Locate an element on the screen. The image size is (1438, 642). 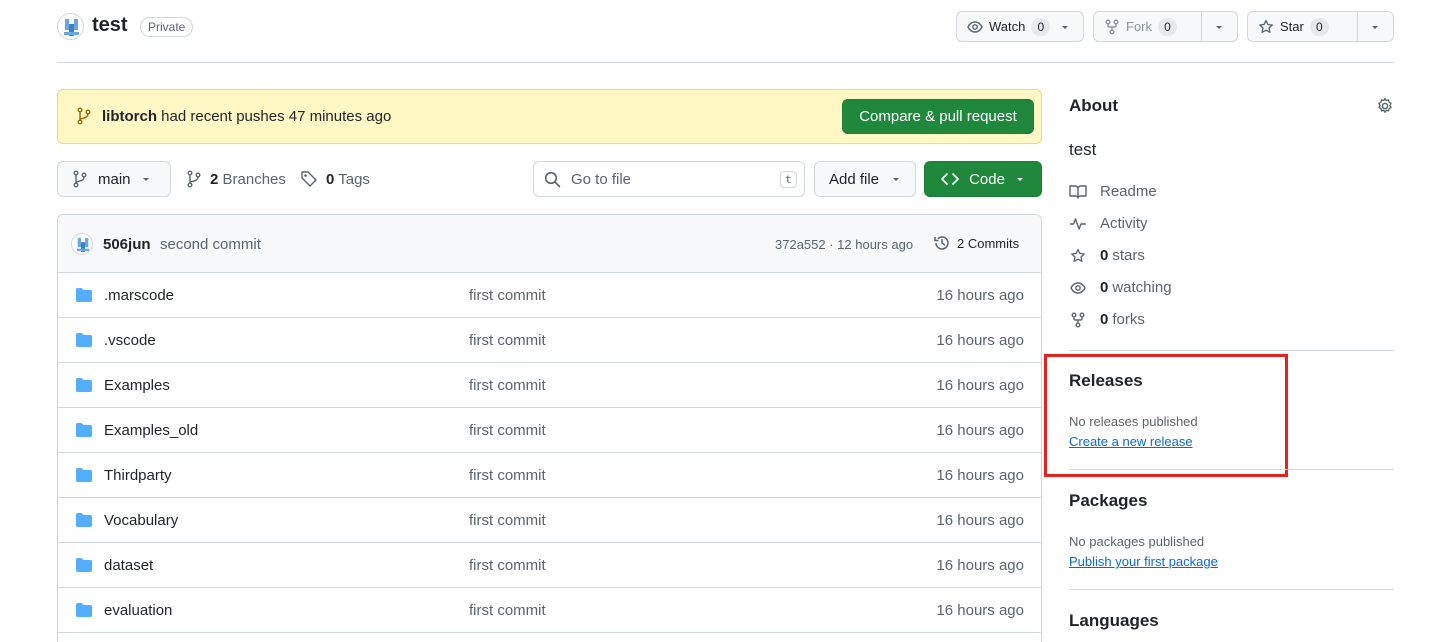
go-to-file-input is located at coordinates (670, 179).